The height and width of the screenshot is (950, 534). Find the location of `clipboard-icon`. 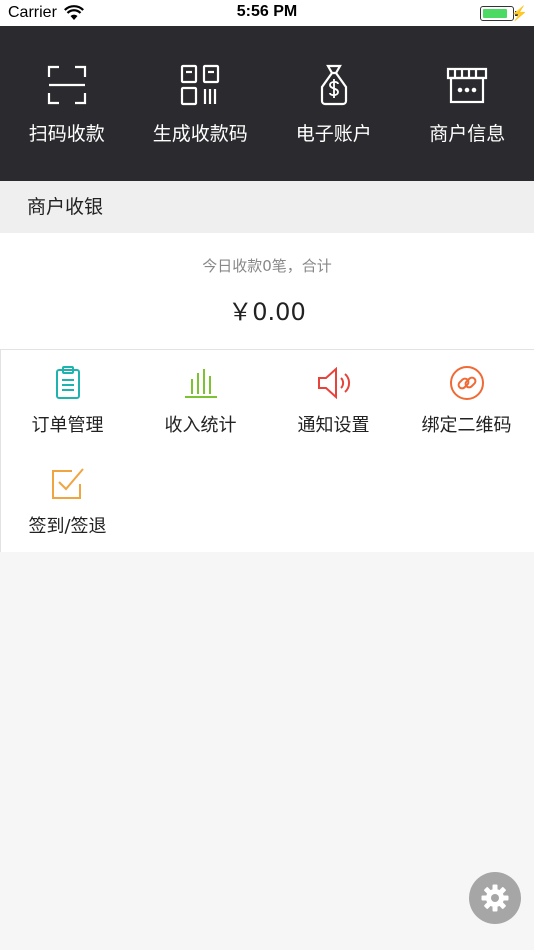

clipboard-icon is located at coordinates (67, 382).